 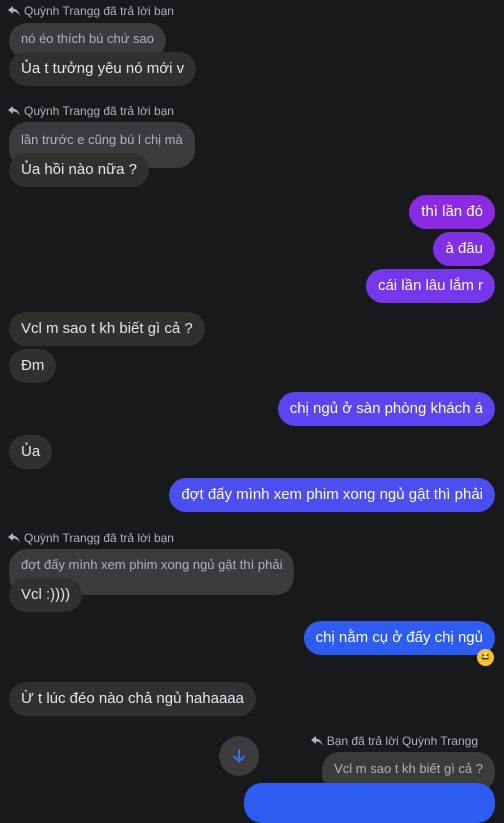 What do you see at coordinates (386, 409) in the screenshot?
I see `outgoing-message: chị ngủ ở sàn phòng khách á` at bounding box center [386, 409].